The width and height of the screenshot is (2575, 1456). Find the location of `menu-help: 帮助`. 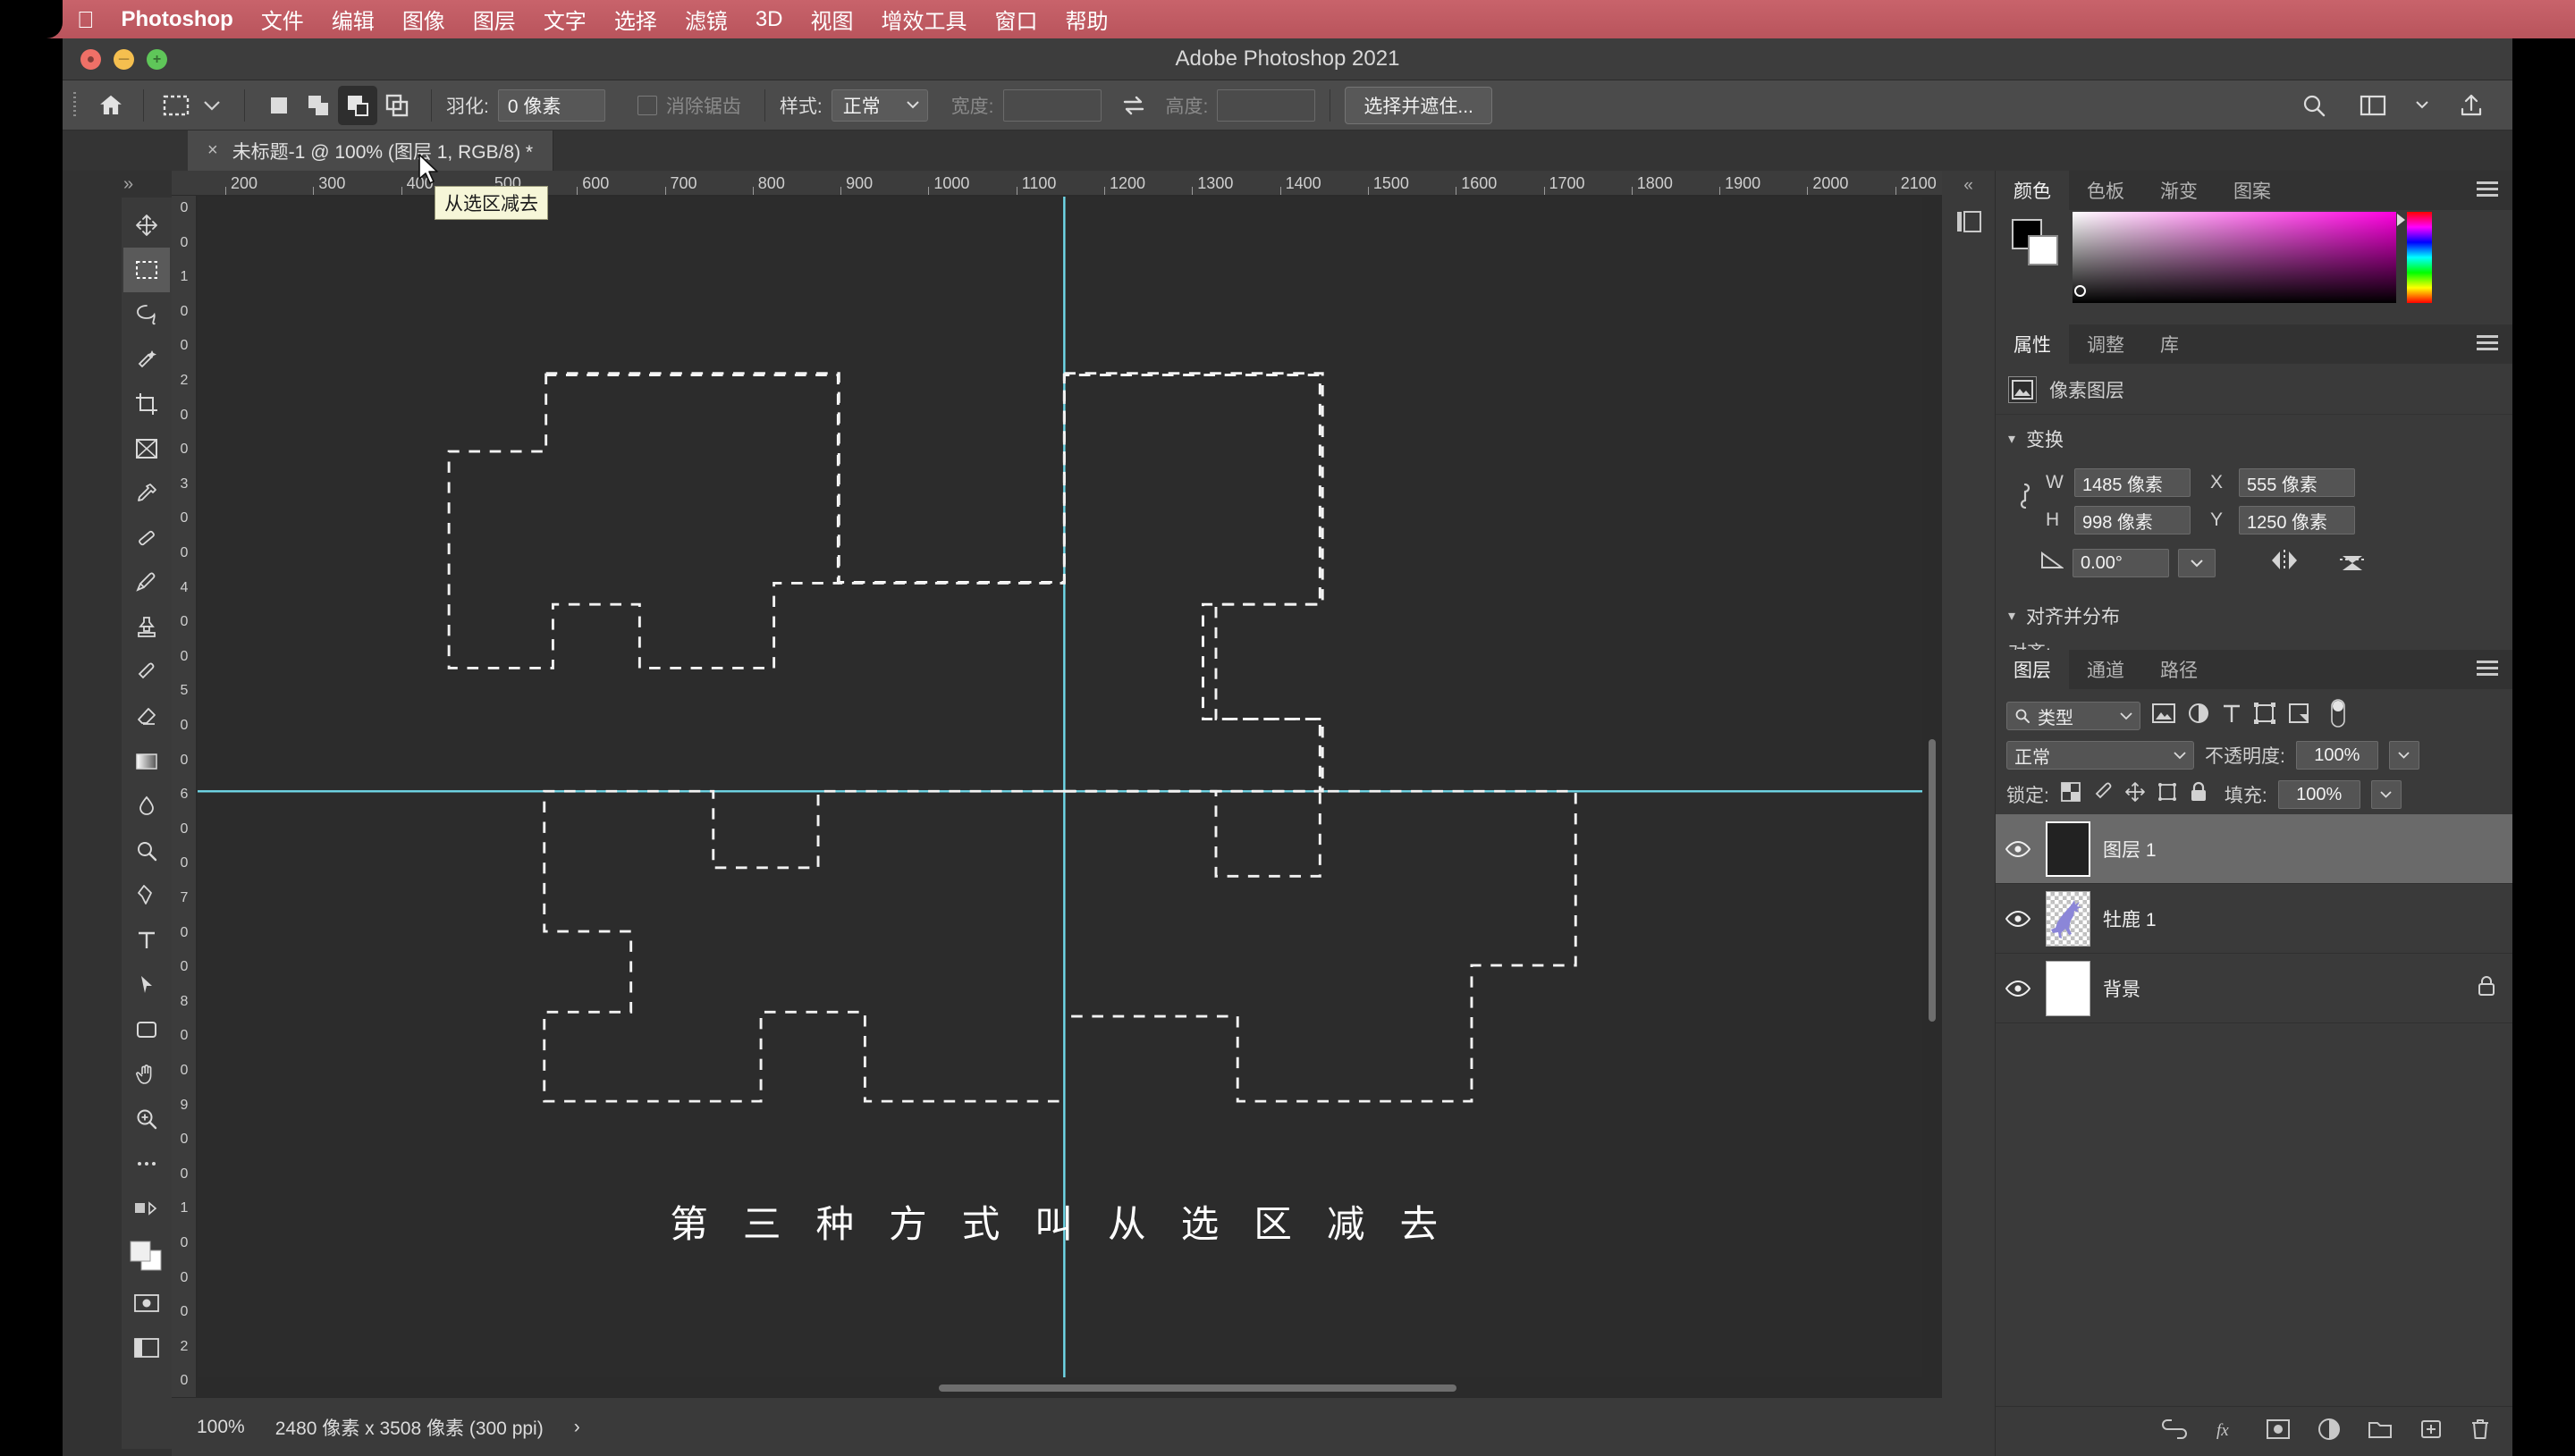

menu-help: 帮助 is located at coordinates (1087, 19).